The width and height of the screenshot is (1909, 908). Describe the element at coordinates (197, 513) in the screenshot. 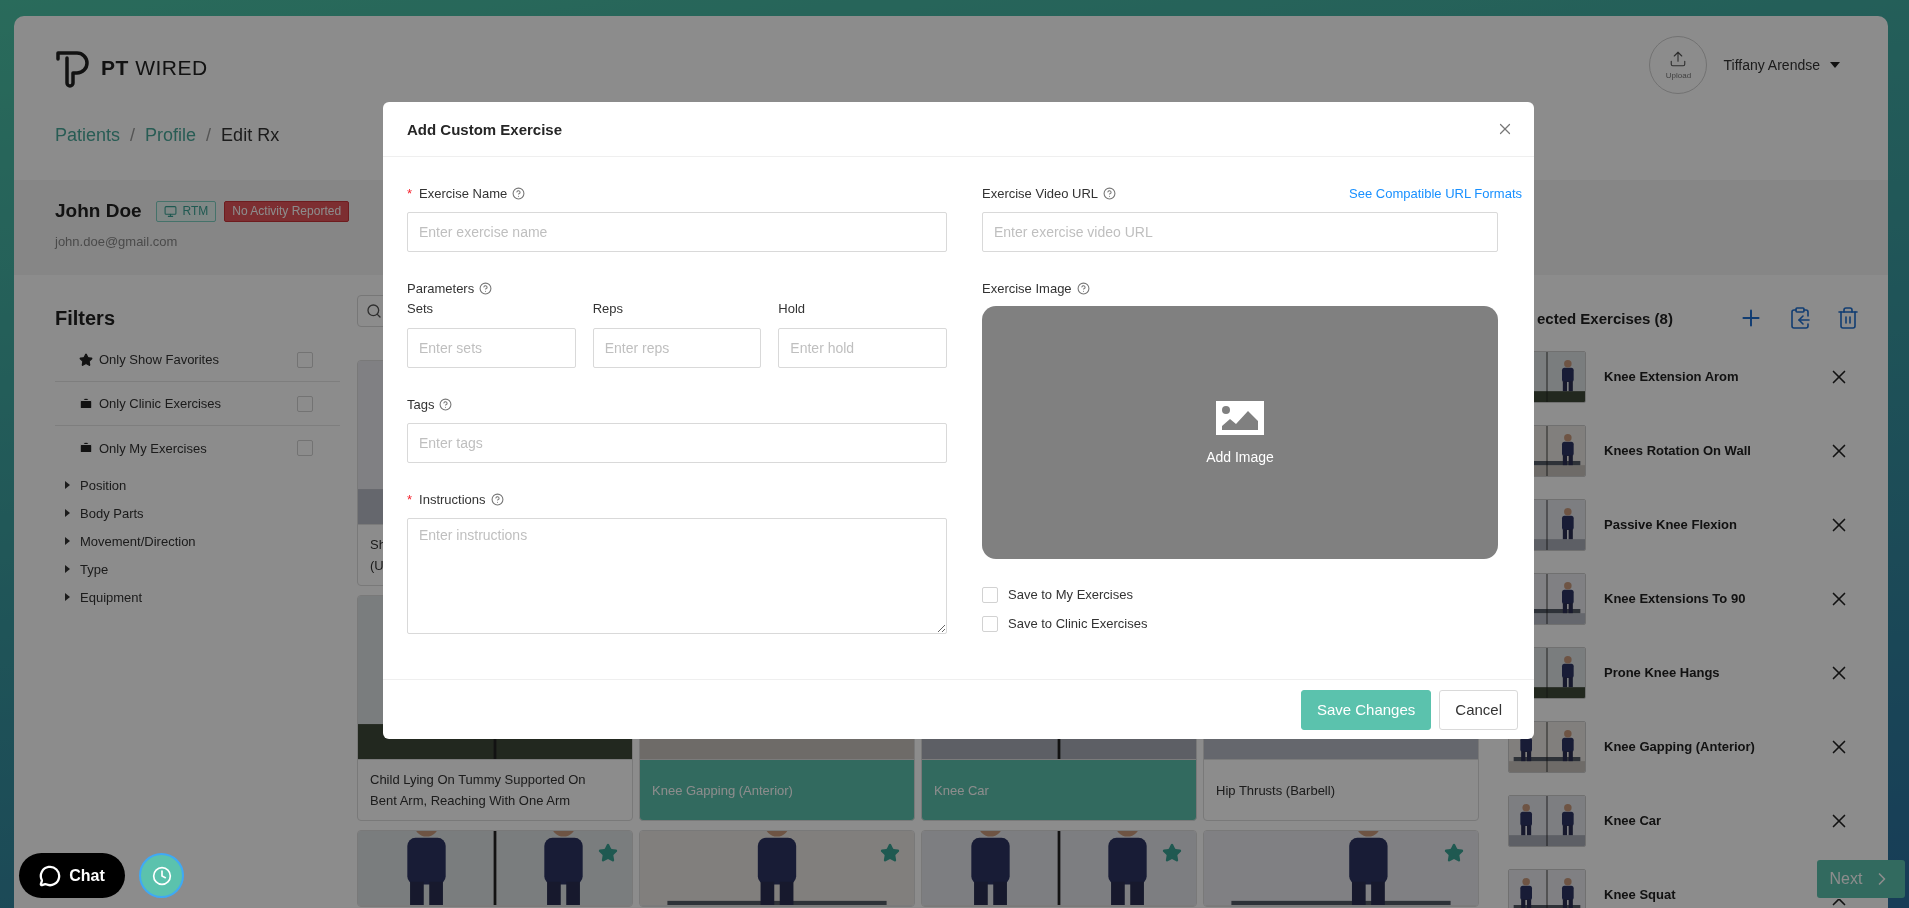

I see `filter-category: Body Parts` at that location.